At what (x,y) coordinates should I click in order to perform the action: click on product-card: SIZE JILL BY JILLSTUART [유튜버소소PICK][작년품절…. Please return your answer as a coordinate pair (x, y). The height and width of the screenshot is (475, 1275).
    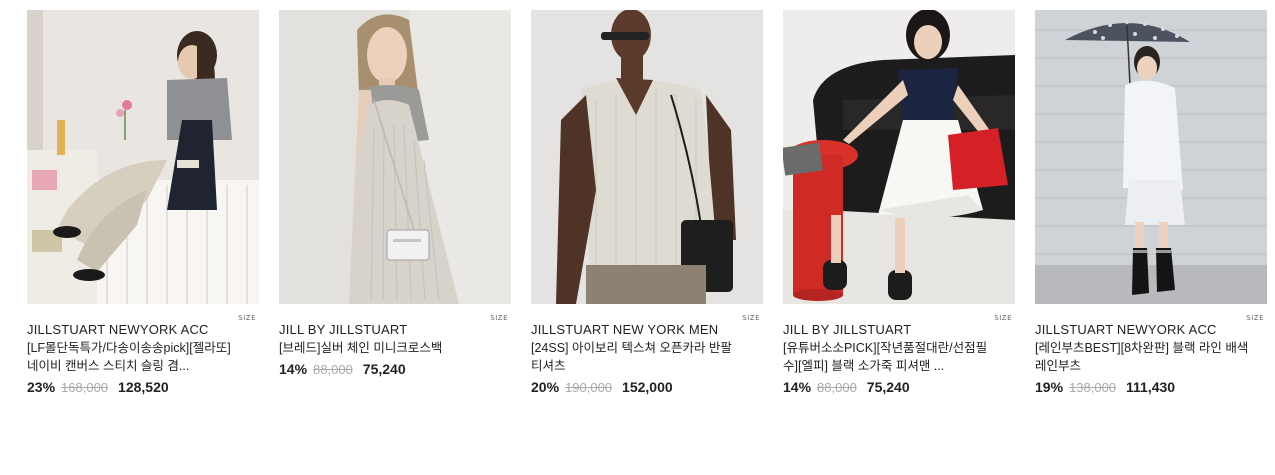
    Looking at the image, I should click on (899, 202).